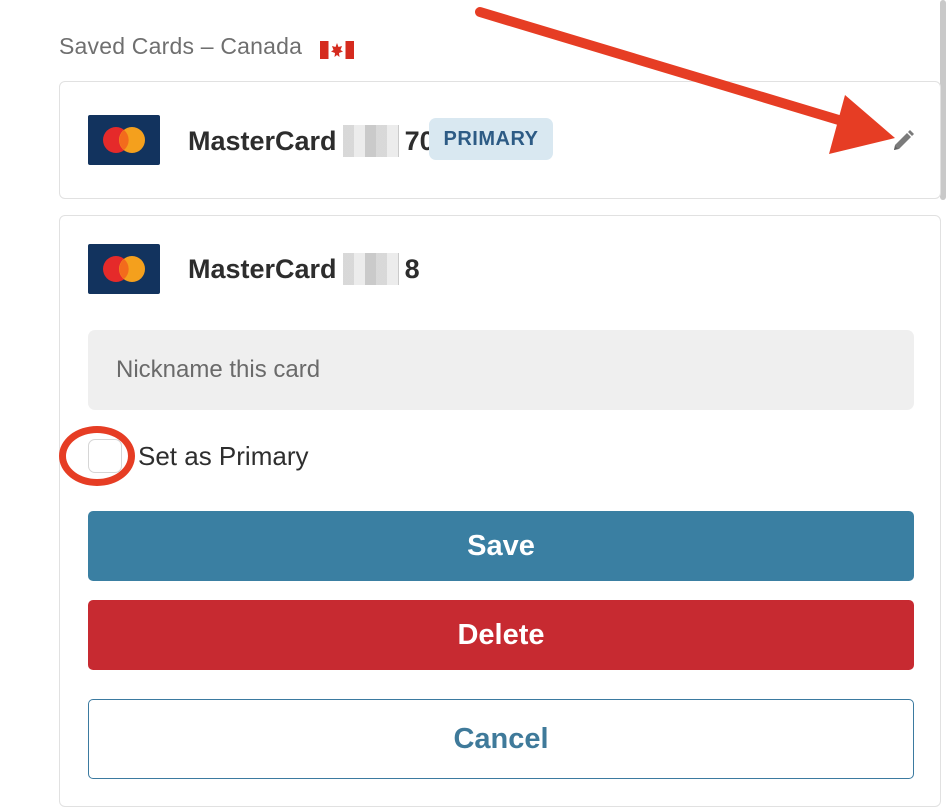  I want to click on saved-card-primary: MasterCard 70 PRIMARY, so click(500, 140).